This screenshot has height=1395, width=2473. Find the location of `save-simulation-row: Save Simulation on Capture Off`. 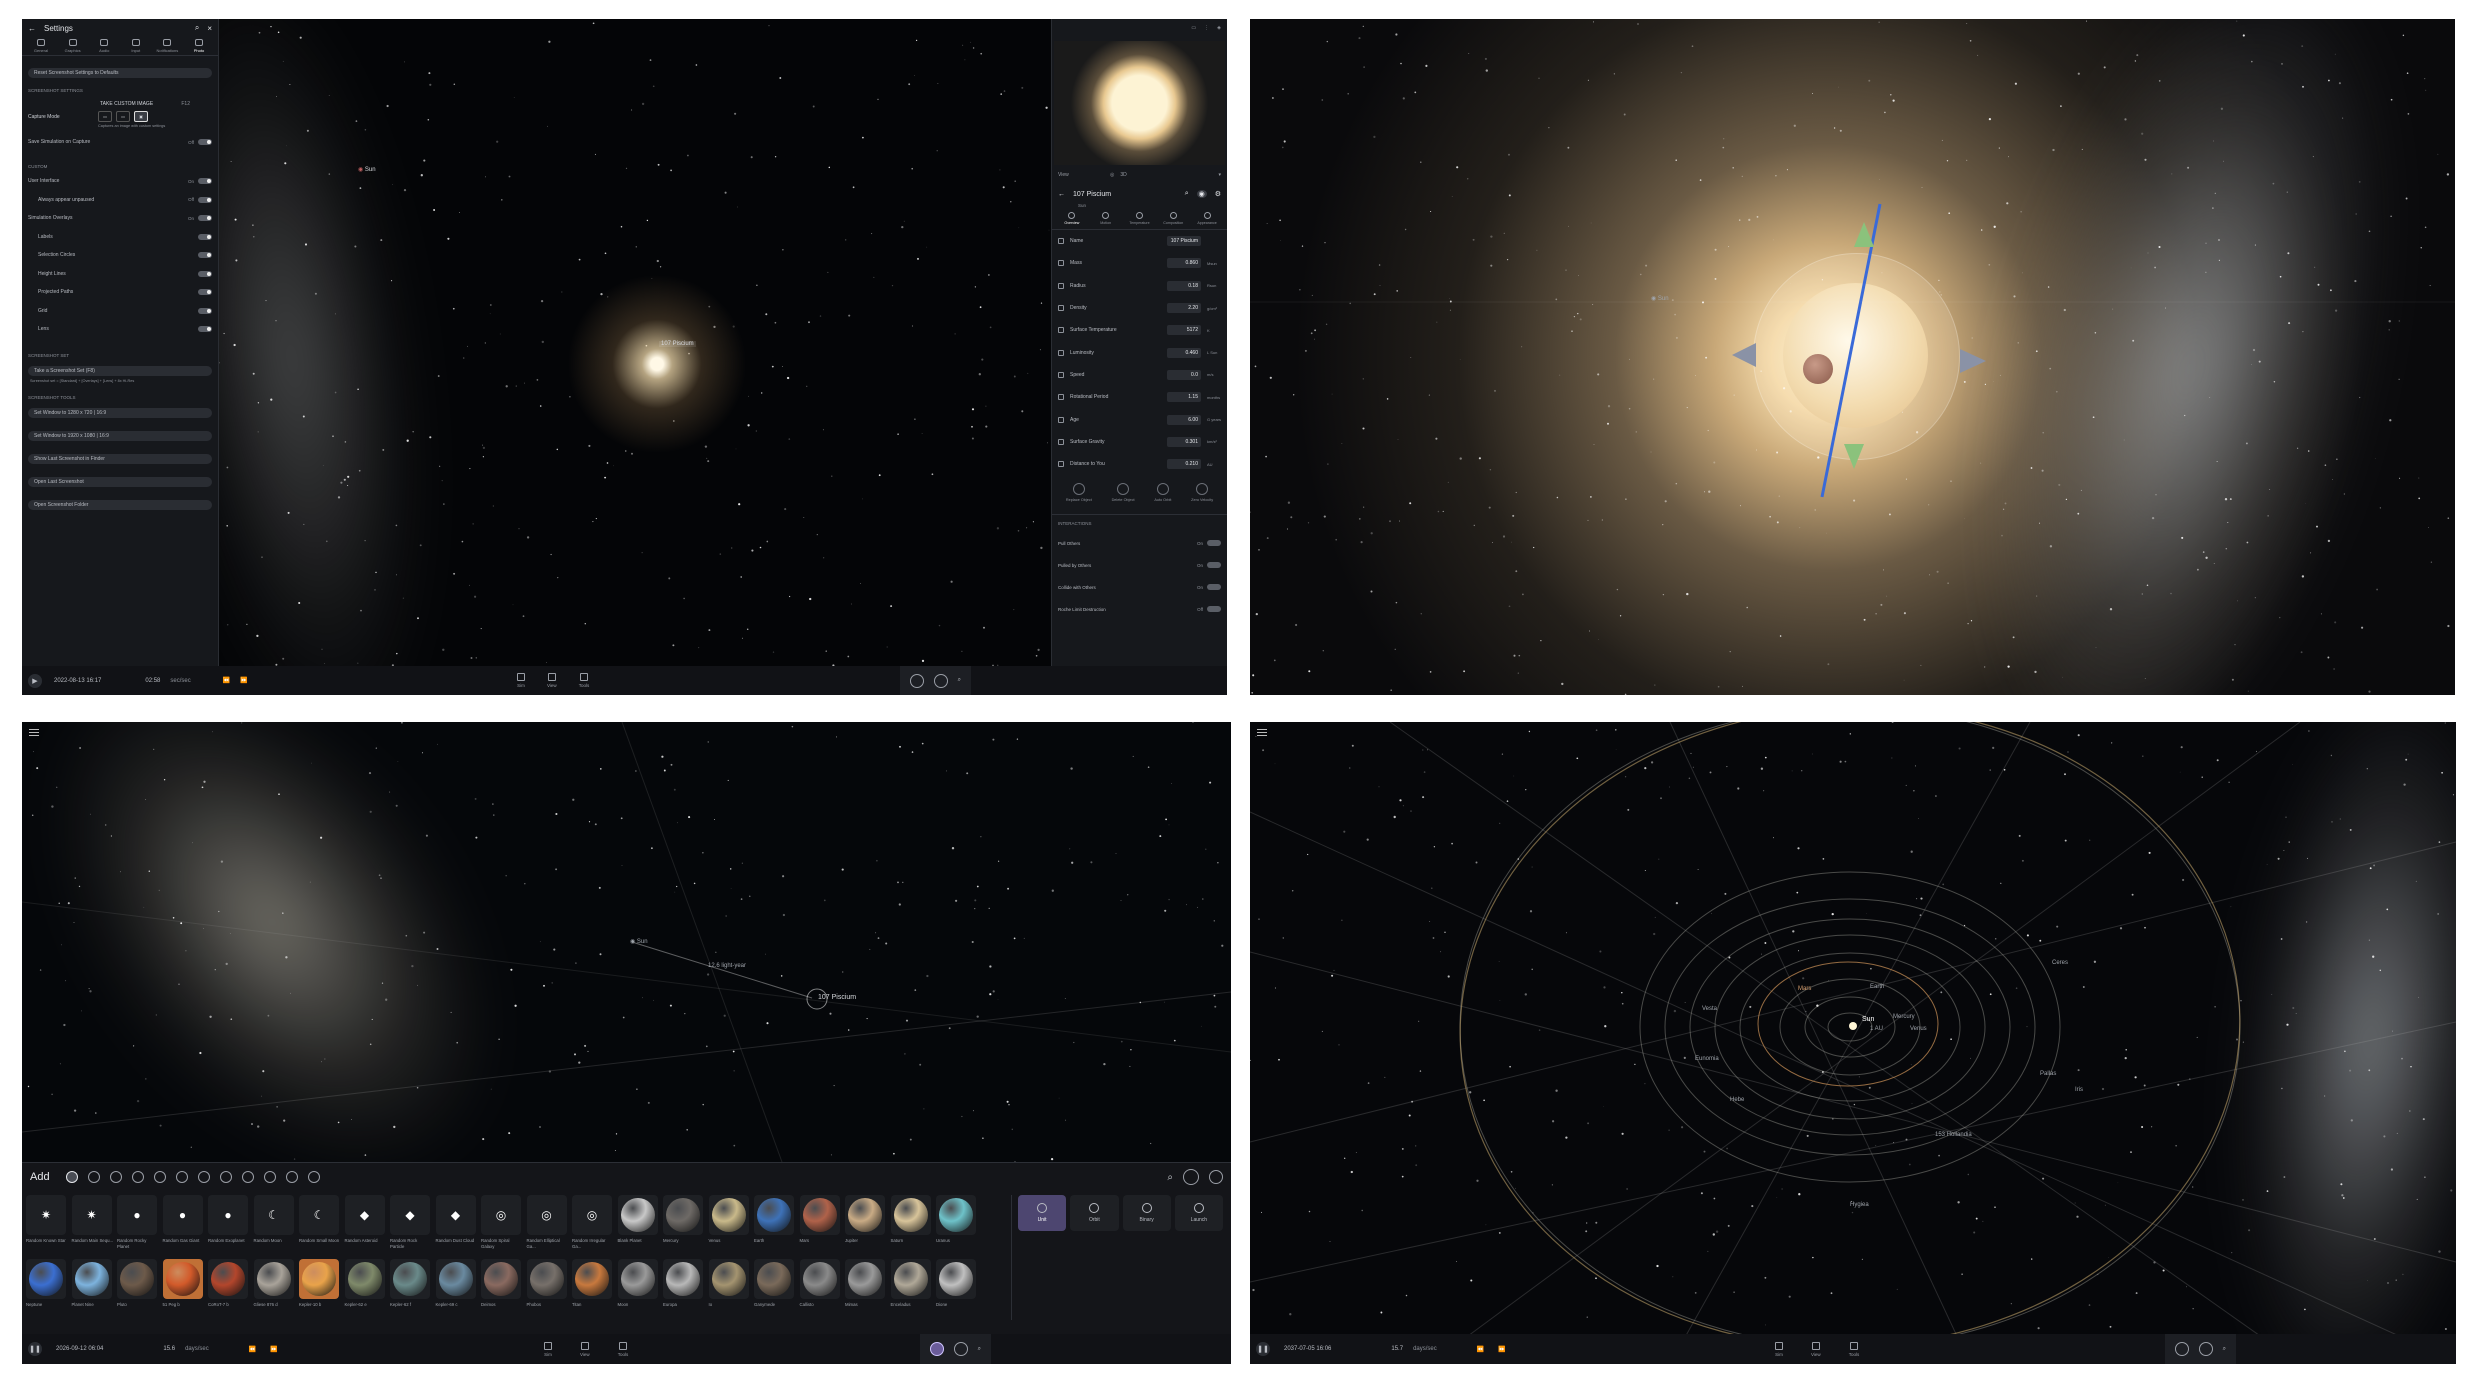

save-simulation-row: Save Simulation on Capture Off is located at coordinates (120, 142).